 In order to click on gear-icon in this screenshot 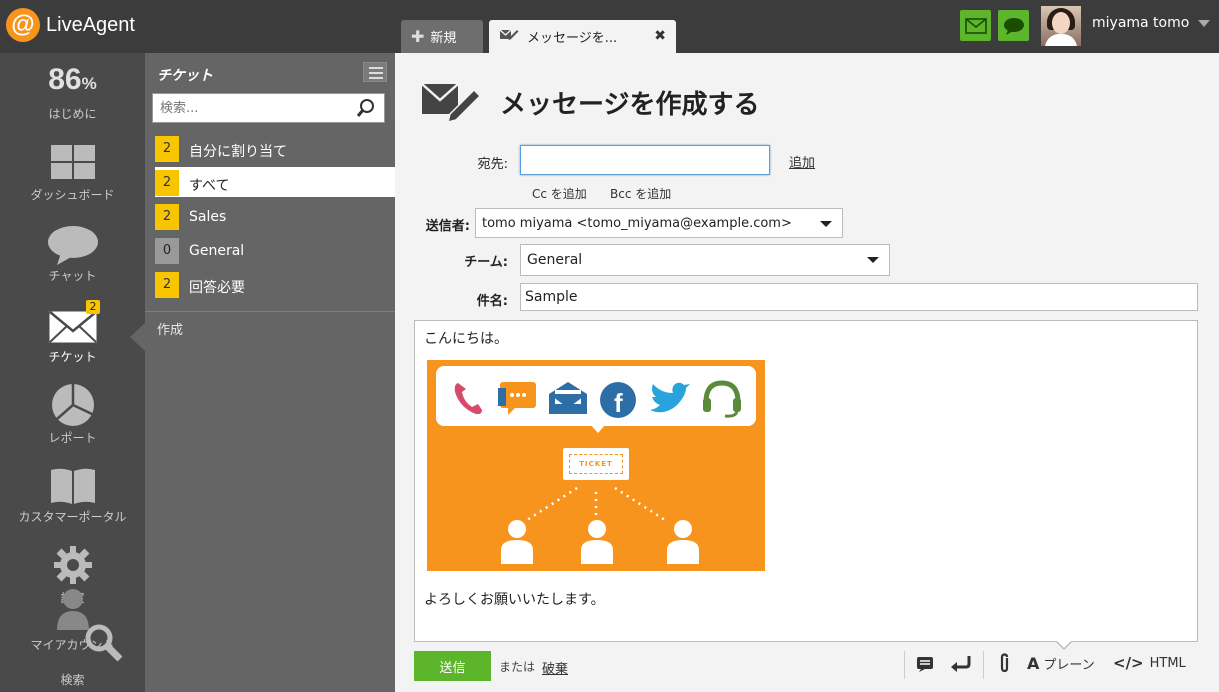, I will do `click(72, 565)`.